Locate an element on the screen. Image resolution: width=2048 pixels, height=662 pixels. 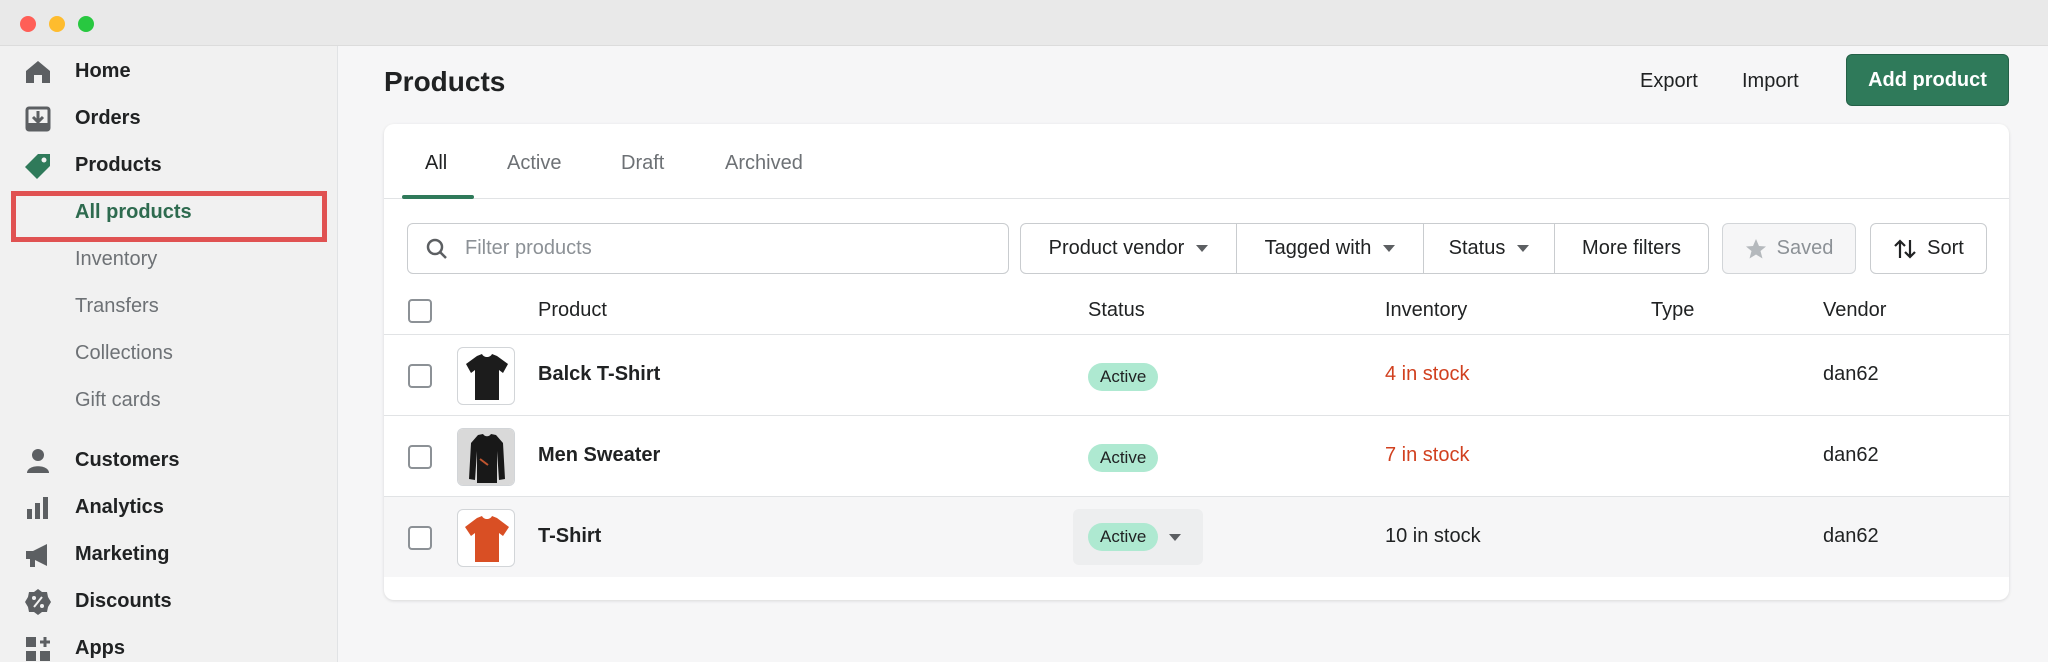
sort-button: Sort is located at coordinates (1928, 248).